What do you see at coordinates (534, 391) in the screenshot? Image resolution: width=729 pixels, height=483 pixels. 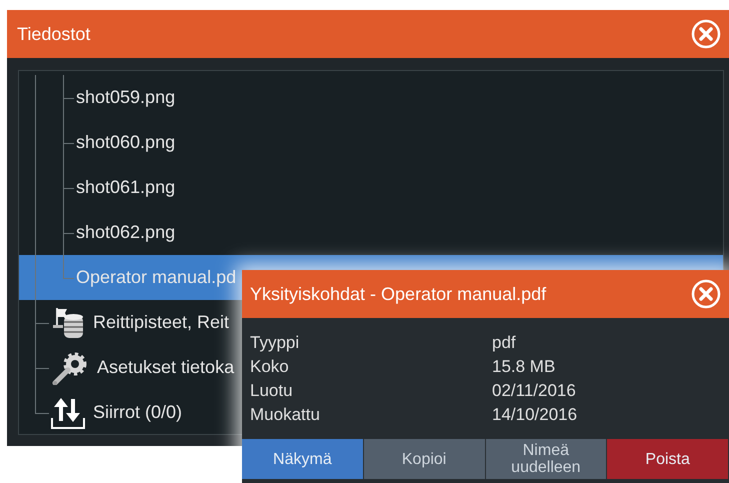 I see `detail-value: 02/11/2016` at bounding box center [534, 391].